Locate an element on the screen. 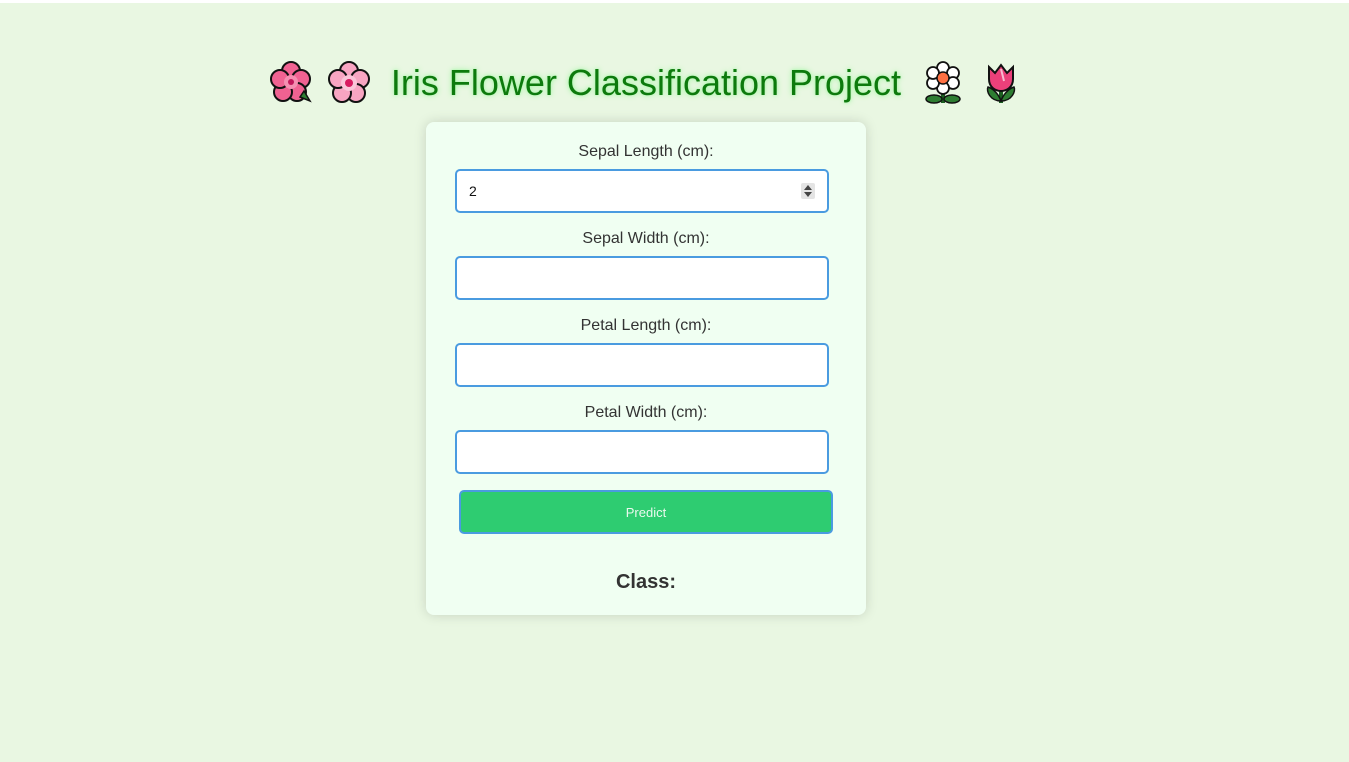 Image resolution: width=1349 pixels, height=762 pixels. page-title-text: Iris Flower Classification Project is located at coordinates (646, 83).